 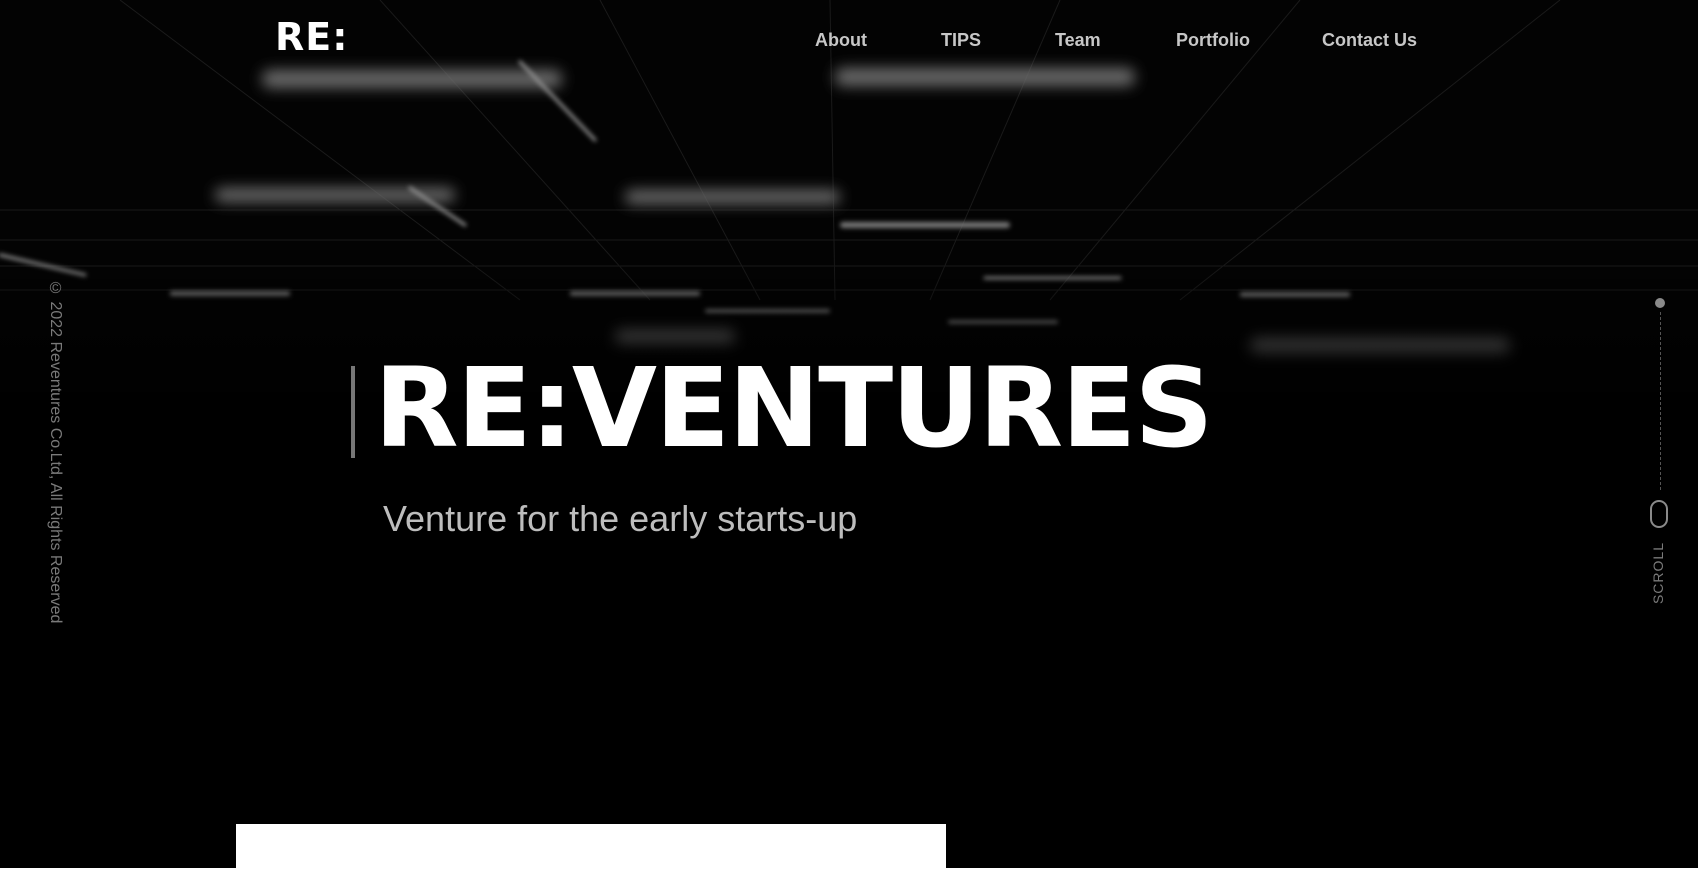 What do you see at coordinates (353, 412) in the screenshot?
I see `title-accent-bar` at bounding box center [353, 412].